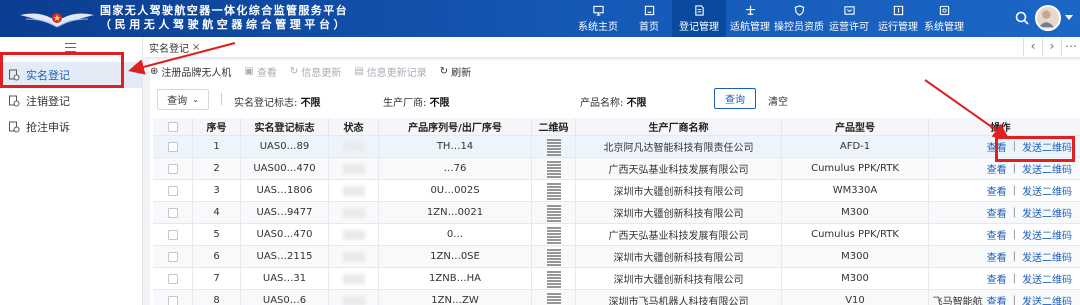 Image resolution: width=1080 pixels, height=305 pixels. What do you see at coordinates (260, 71) in the screenshot?
I see `view-button: ▣ 查看` at bounding box center [260, 71].